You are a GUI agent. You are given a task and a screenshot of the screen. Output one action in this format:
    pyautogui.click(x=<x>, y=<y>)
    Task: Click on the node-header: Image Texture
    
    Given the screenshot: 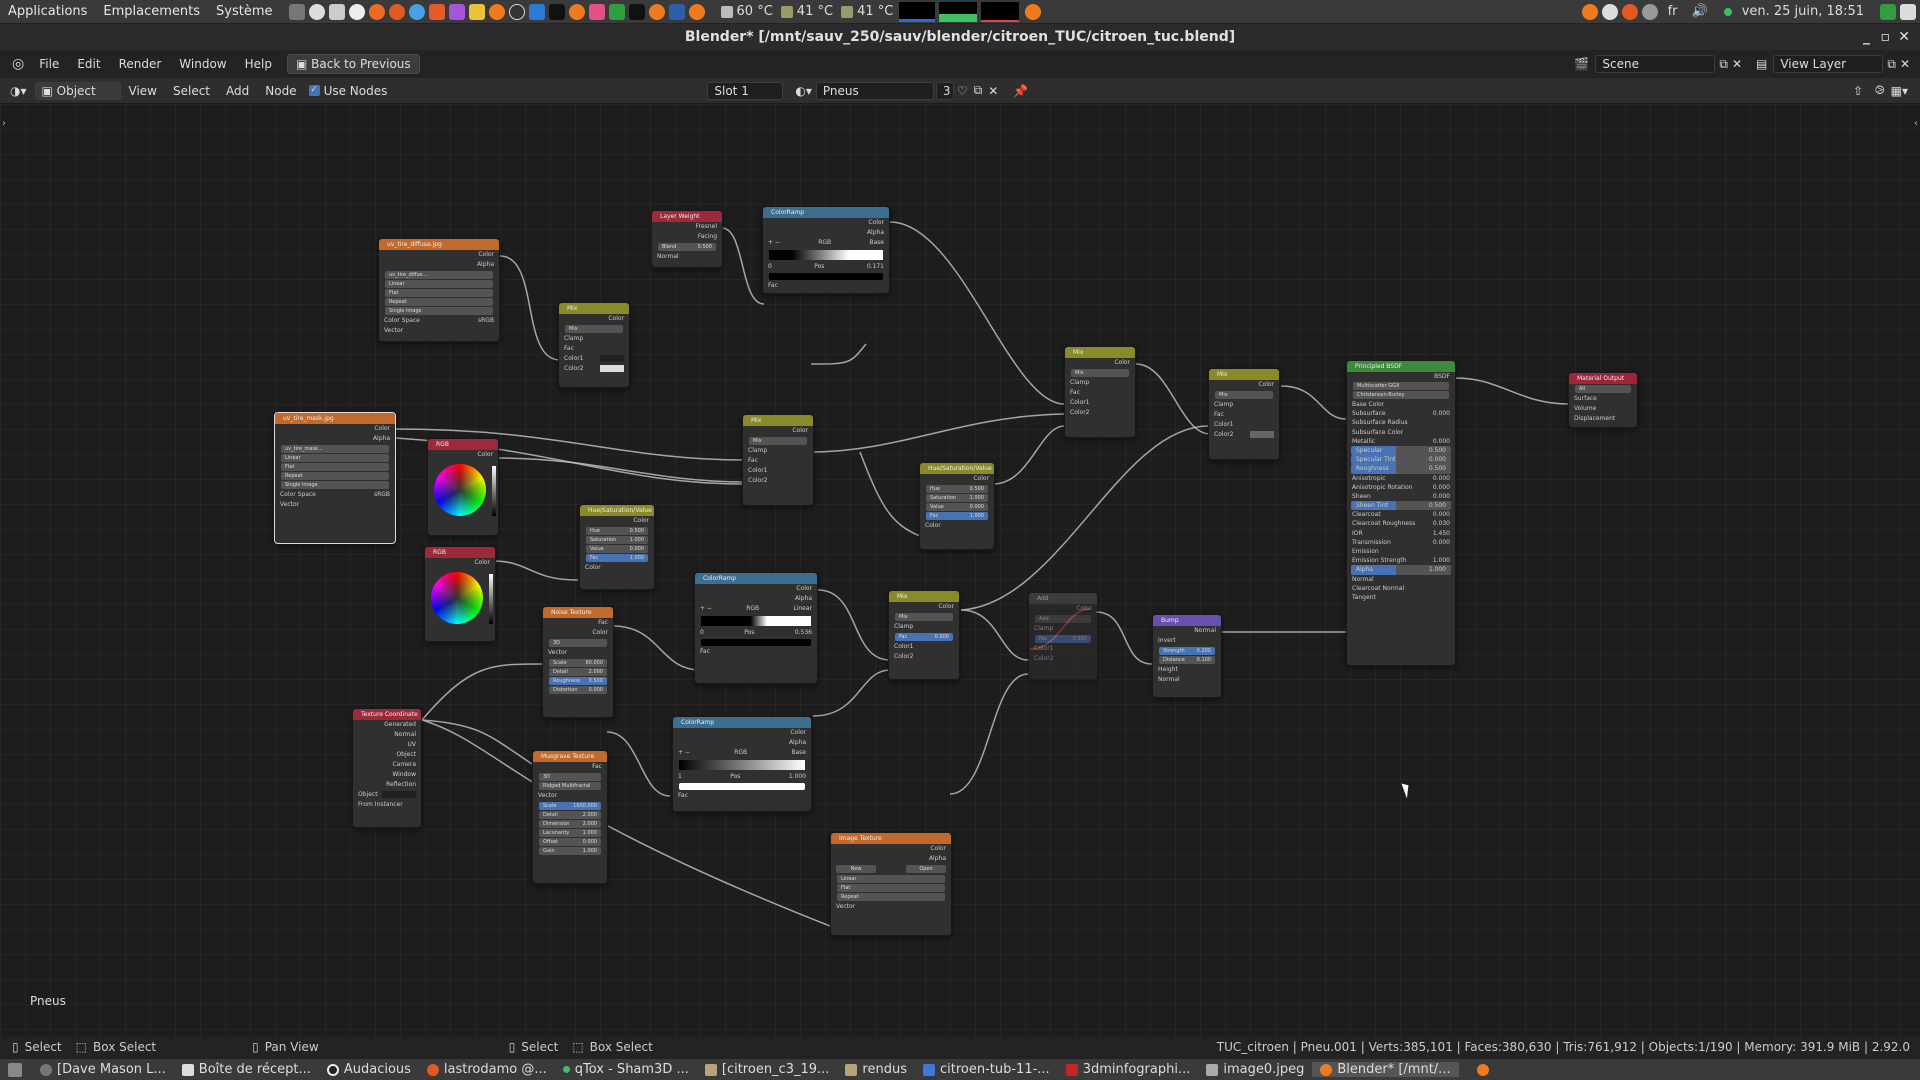 What is the action you would take?
    pyautogui.click(x=891, y=838)
    